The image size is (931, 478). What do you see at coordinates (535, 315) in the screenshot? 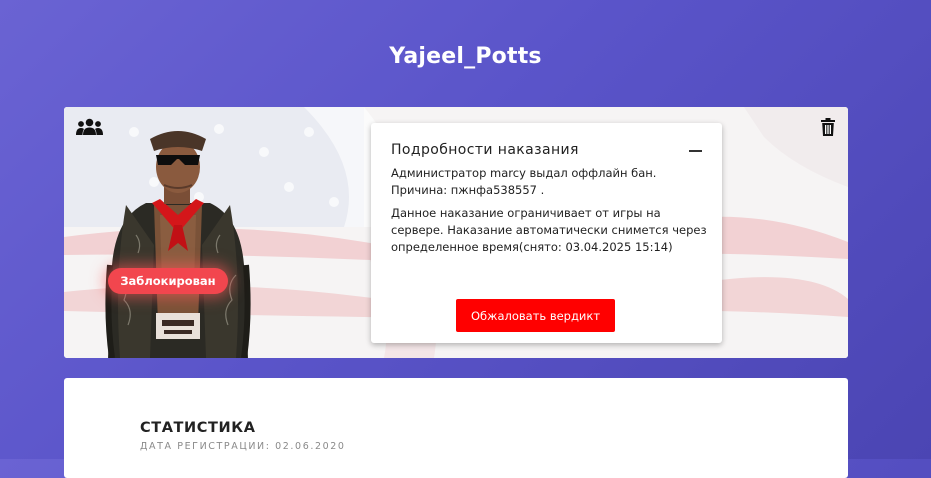
I see `appeal-verdict-button: Обжаловать вердикт` at bounding box center [535, 315].